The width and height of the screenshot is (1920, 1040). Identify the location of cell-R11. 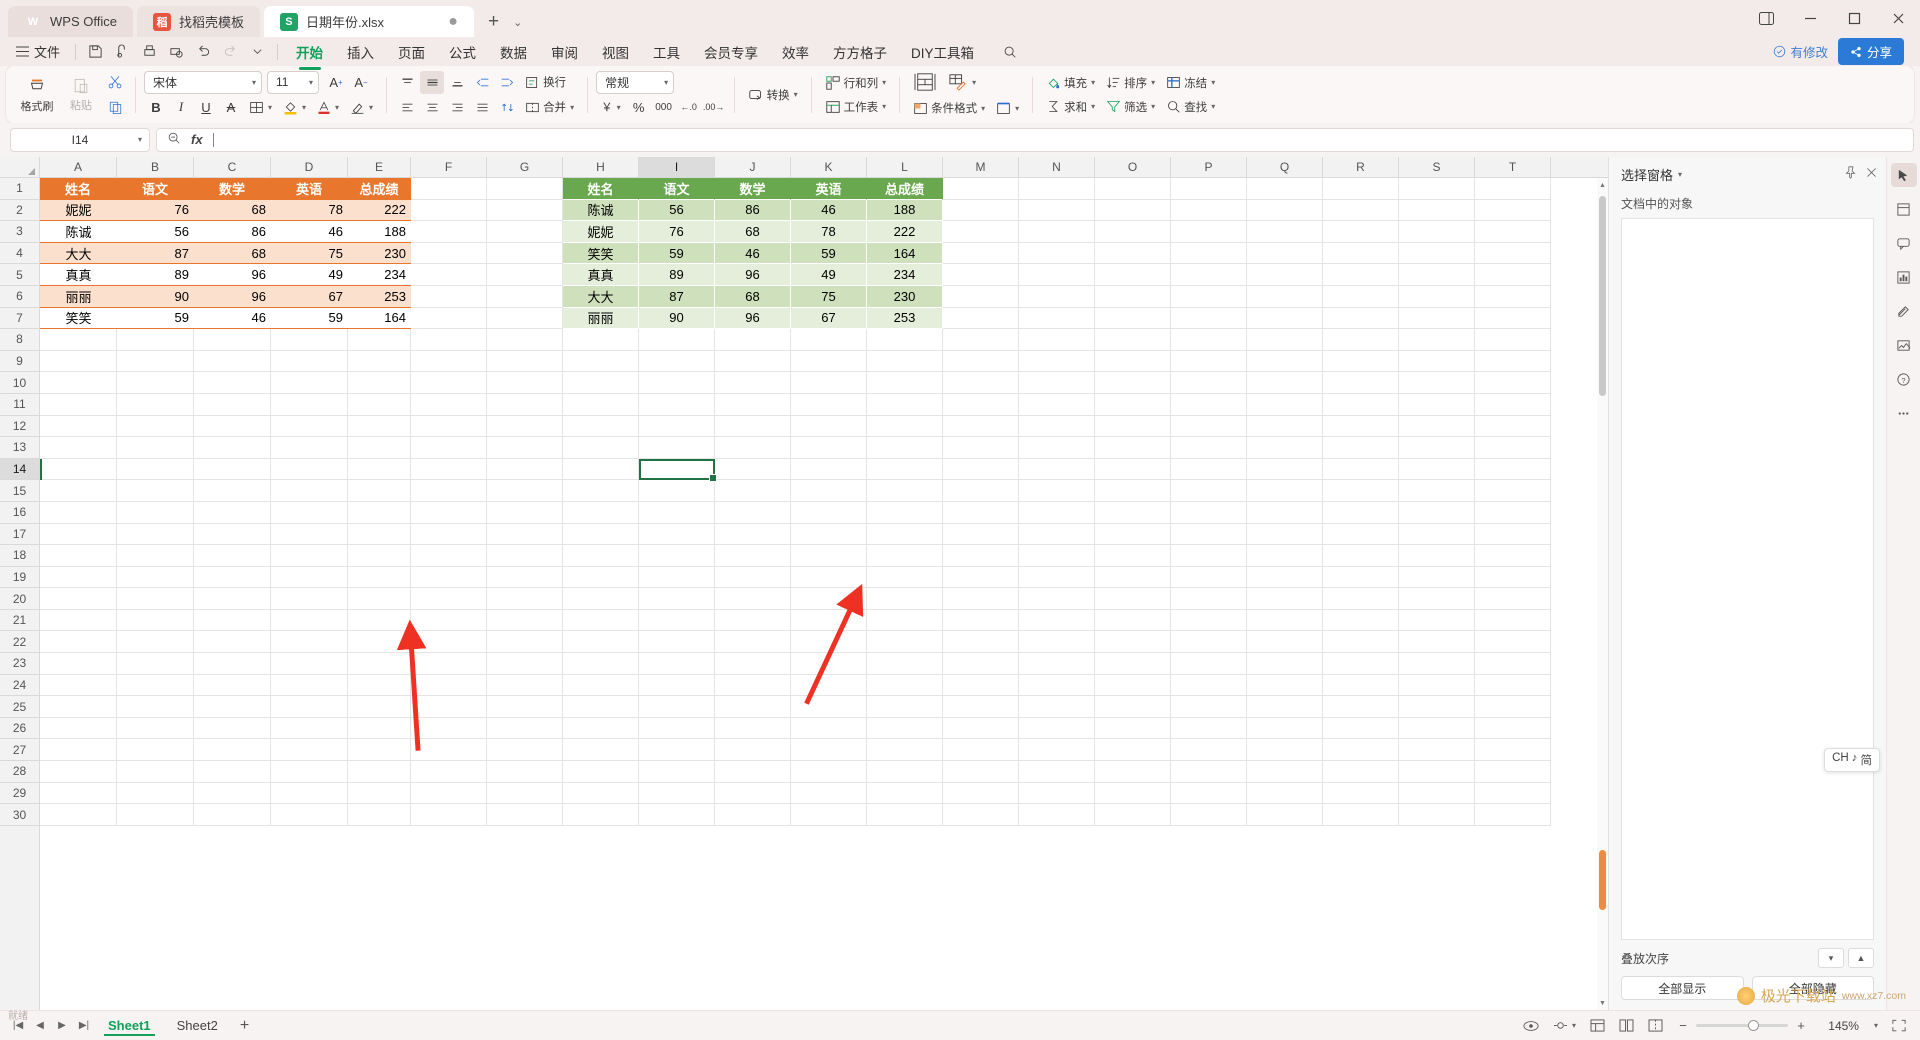
(1361, 404).